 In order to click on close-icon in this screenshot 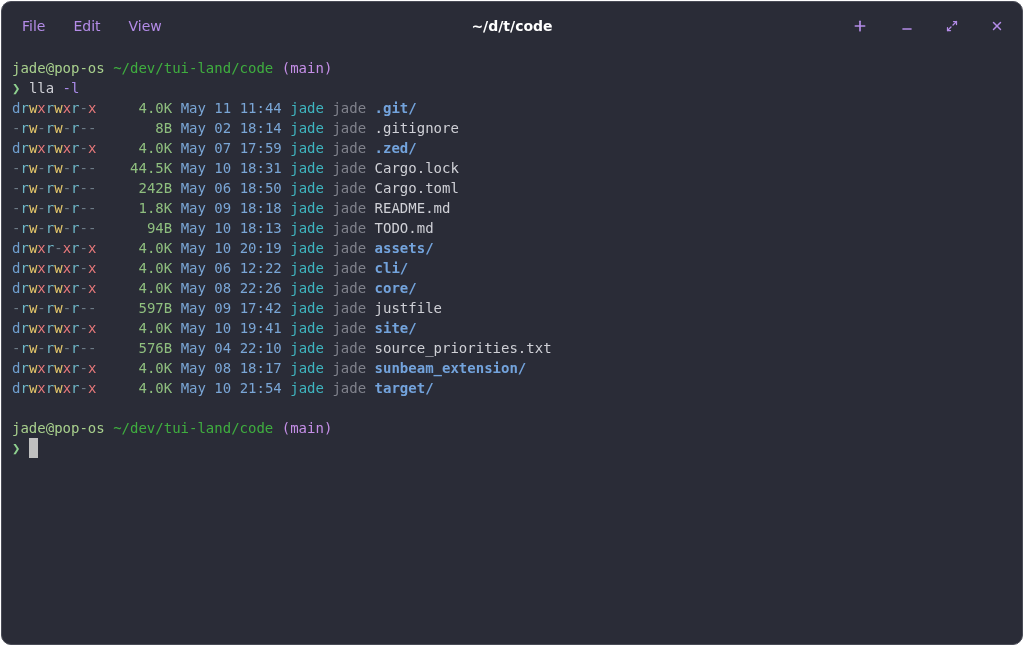, I will do `click(997, 26)`.